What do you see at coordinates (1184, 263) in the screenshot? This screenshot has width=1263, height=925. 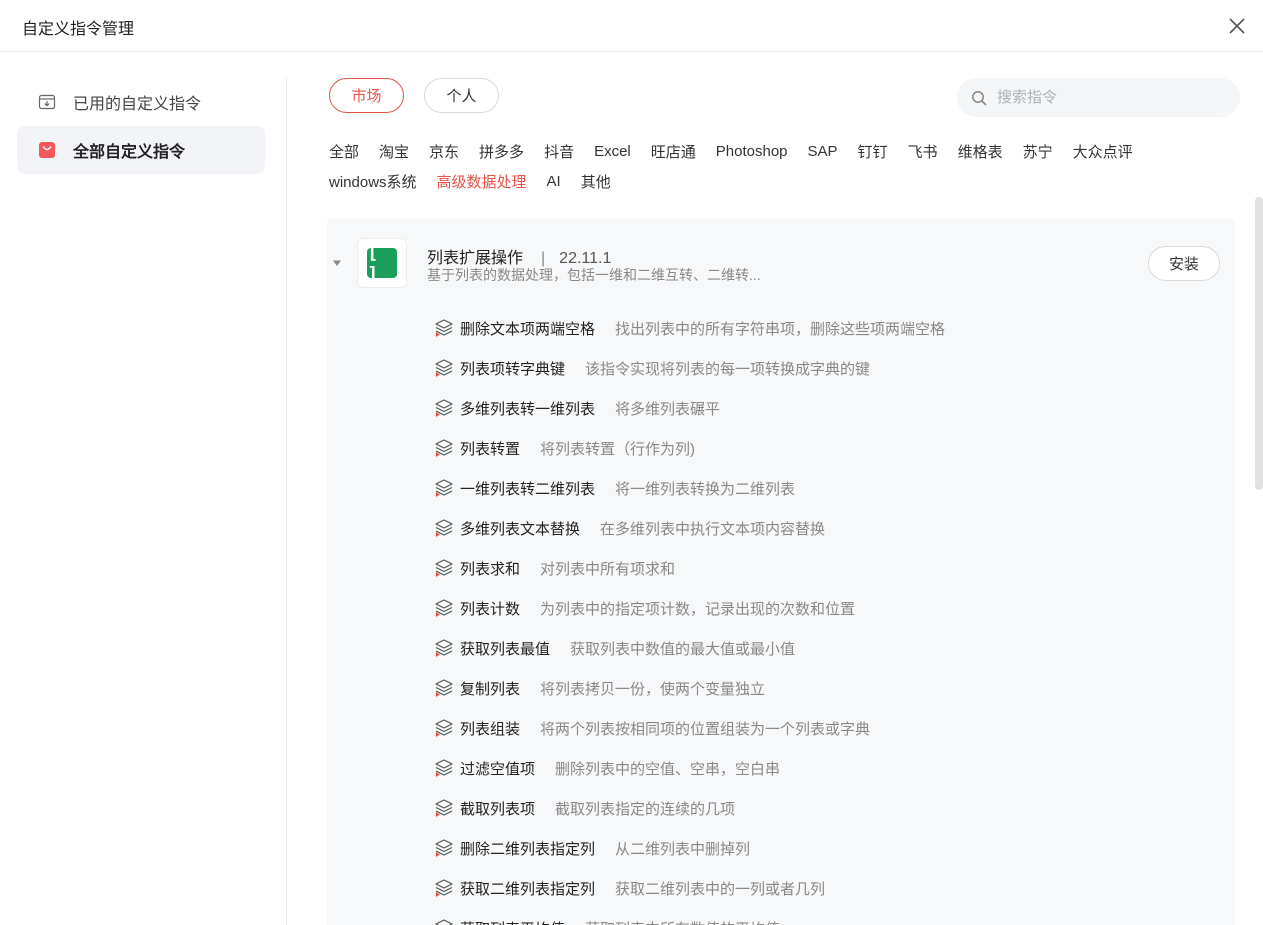 I see `install-button: 安装` at bounding box center [1184, 263].